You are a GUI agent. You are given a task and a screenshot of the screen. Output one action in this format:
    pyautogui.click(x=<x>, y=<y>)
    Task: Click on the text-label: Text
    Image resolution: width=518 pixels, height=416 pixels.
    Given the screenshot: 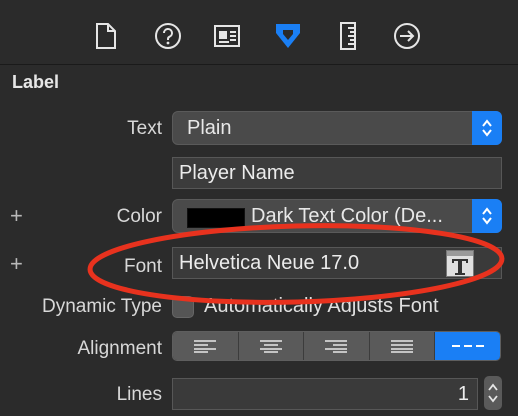 What is the action you would take?
    pyautogui.click(x=144, y=128)
    